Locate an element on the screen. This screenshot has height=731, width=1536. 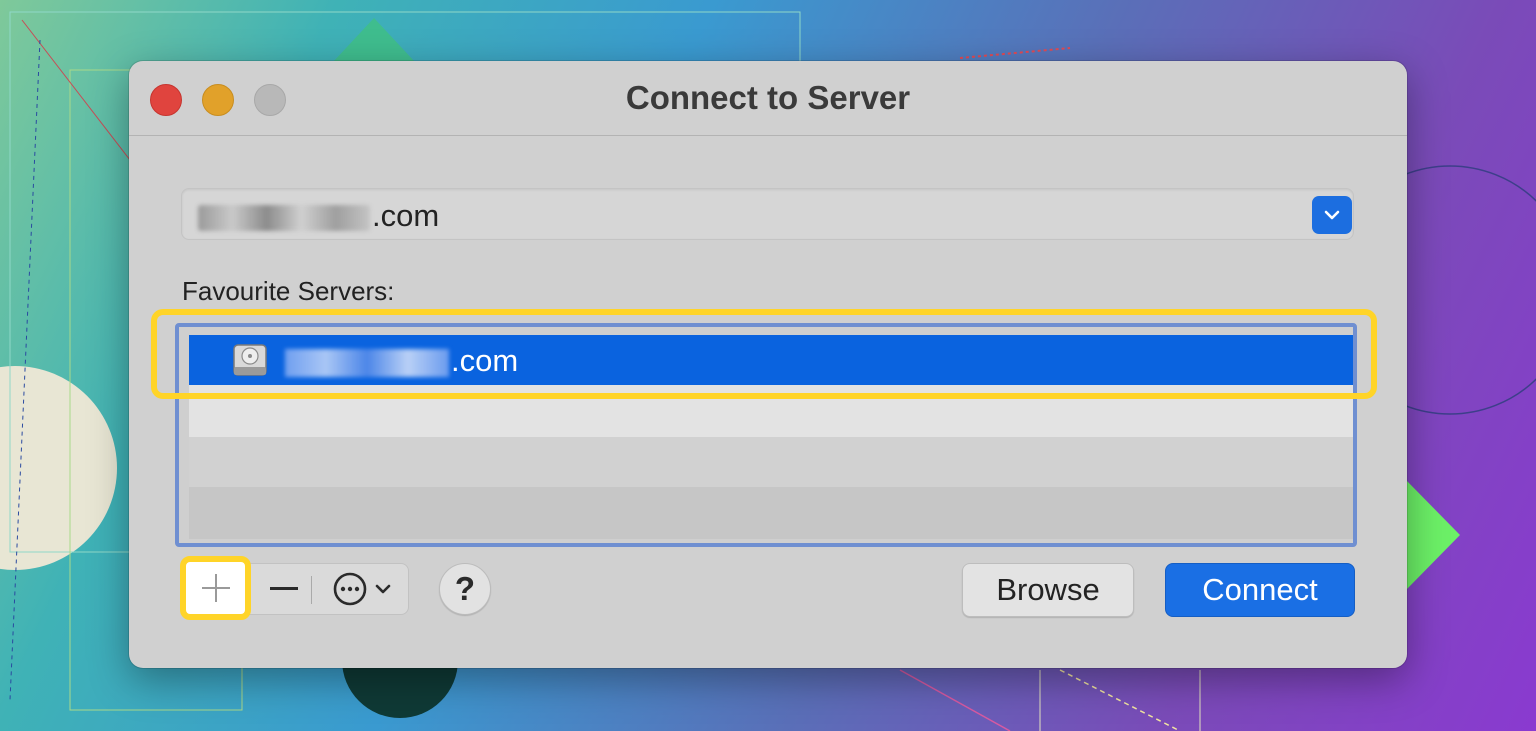
toolbar-separator is located at coordinates (311, 590).